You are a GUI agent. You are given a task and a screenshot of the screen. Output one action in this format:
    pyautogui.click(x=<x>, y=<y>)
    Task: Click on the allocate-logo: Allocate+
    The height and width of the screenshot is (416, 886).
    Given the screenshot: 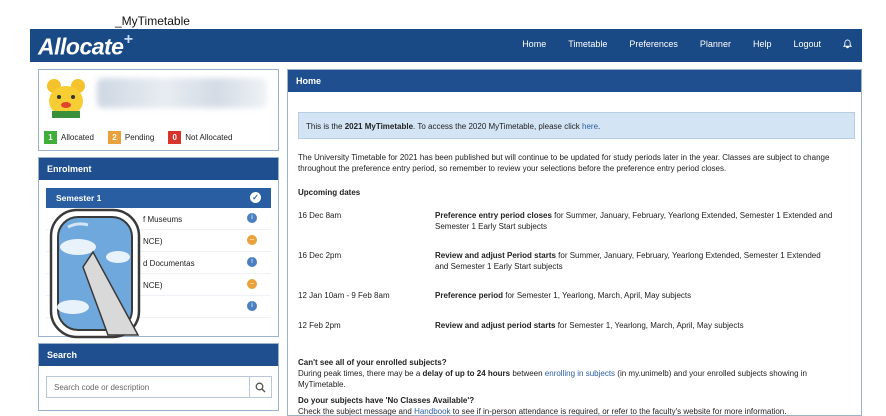 What is the action you would take?
    pyautogui.click(x=85, y=46)
    